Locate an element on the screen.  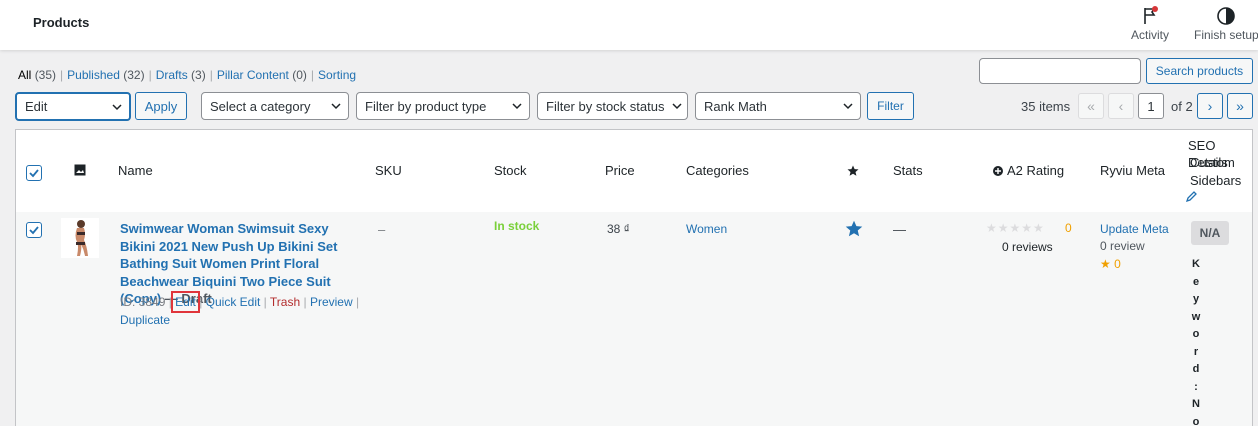
view-drafts: Drafts (3) is located at coordinates (181, 75).